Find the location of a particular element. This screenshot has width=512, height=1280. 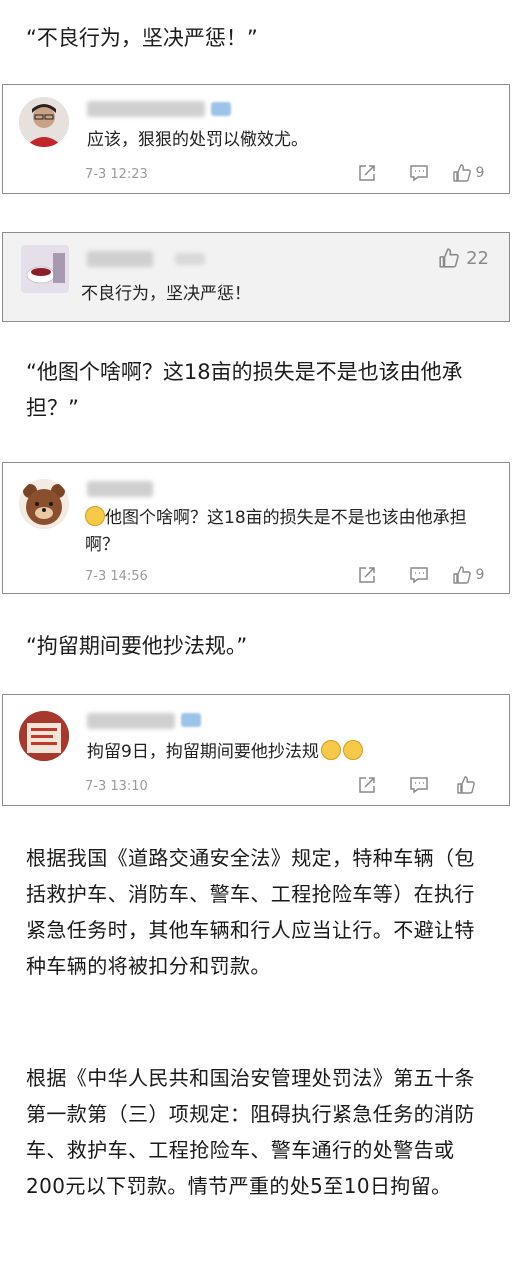

comment-text: 应该，狠狠的处罚以儆效尤。 is located at coordinates (197, 140).